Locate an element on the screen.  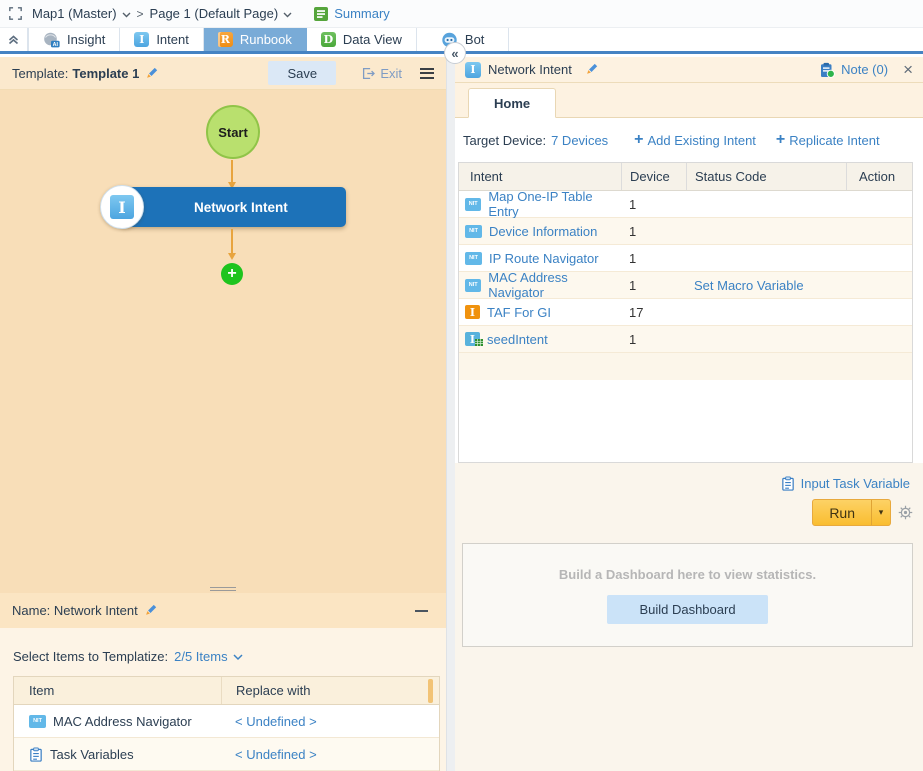
note-icon is located at coordinates (827, 70).